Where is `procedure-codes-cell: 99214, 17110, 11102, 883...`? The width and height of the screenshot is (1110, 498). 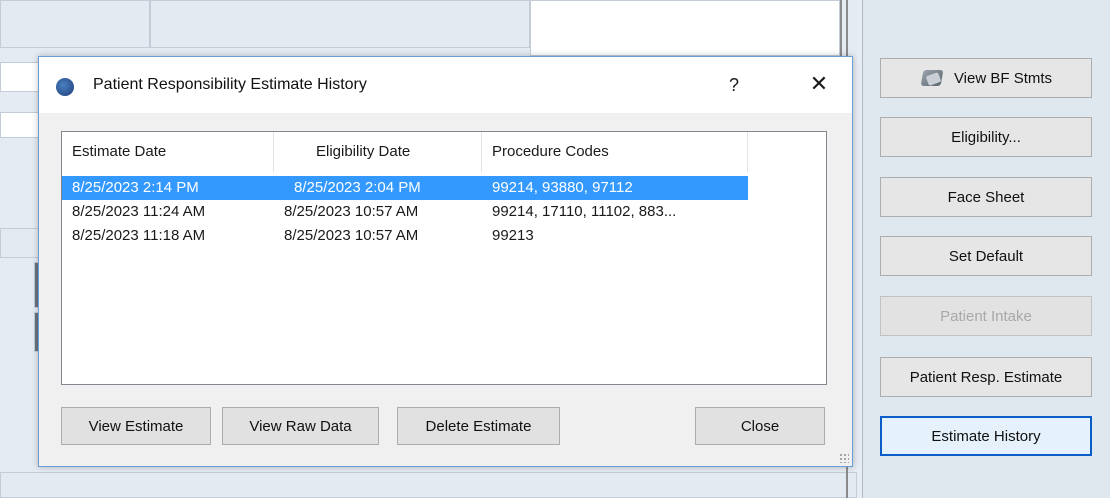
procedure-codes-cell: 99214, 17110, 11102, 883... is located at coordinates (584, 211).